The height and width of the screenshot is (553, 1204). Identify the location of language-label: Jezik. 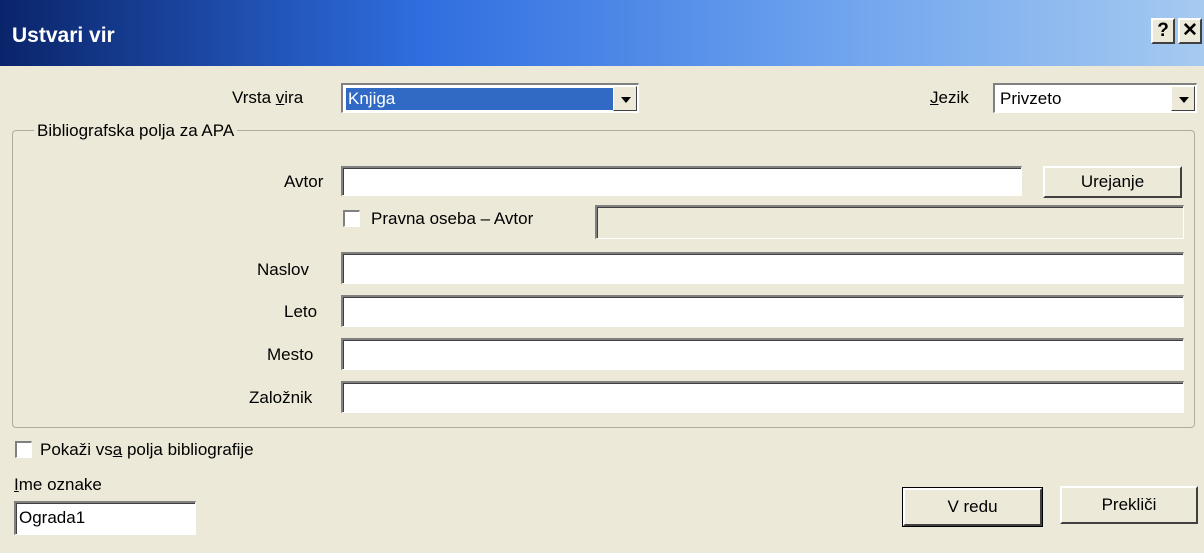
(949, 97).